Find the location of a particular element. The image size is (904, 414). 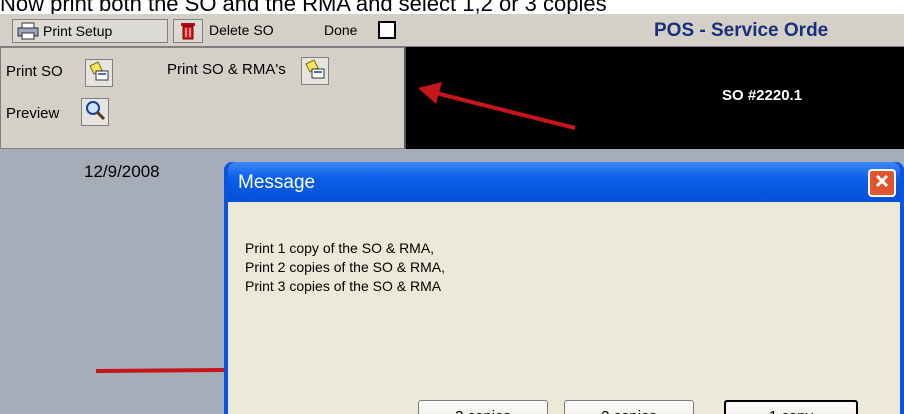

print-panel: Print SO Print SO & RMA's Preview is located at coordinates (203, 98).